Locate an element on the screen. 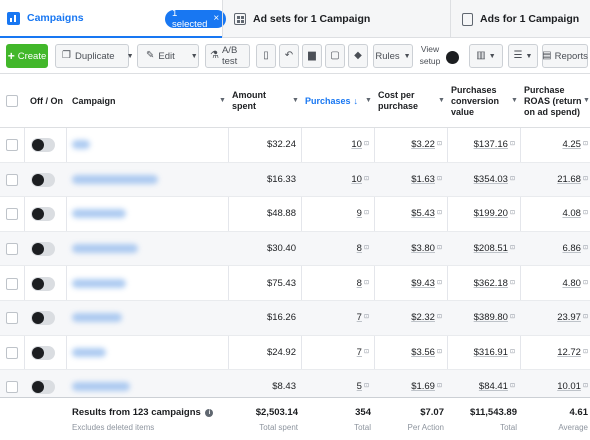 This screenshot has width=590, height=440. create-button: + Create is located at coordinates (27, 56).